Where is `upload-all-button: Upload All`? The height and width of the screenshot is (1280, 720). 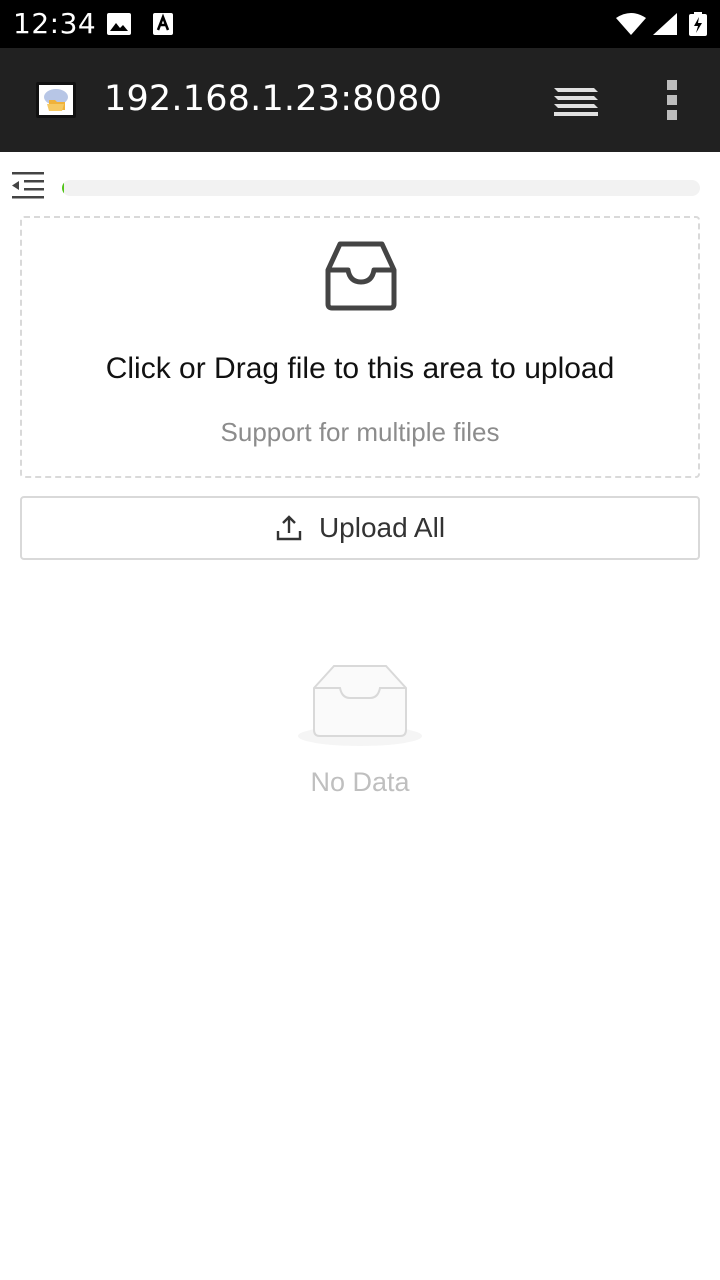
upload-all-button: Upload All is located at coordinates (360, 528).